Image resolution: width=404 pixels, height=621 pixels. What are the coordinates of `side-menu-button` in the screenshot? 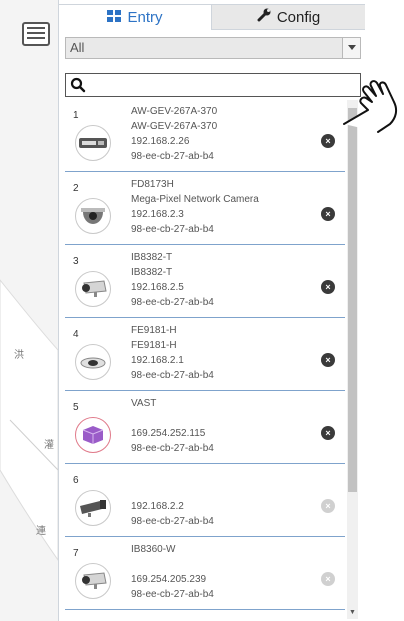 It's located at (36, 34).